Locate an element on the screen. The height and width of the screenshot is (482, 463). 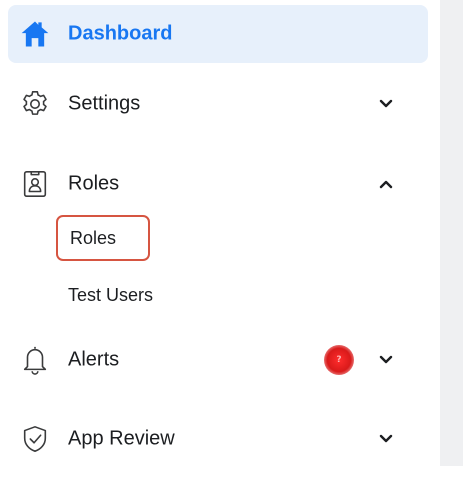
sidebar-item-label: Alerts is located at coordinates (94, 359).